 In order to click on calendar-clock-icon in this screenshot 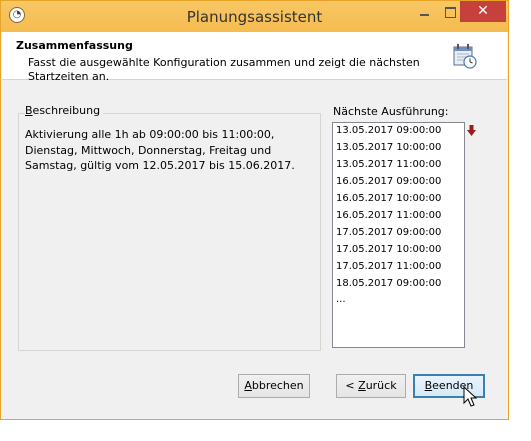, I will do `click(465, 56)`.